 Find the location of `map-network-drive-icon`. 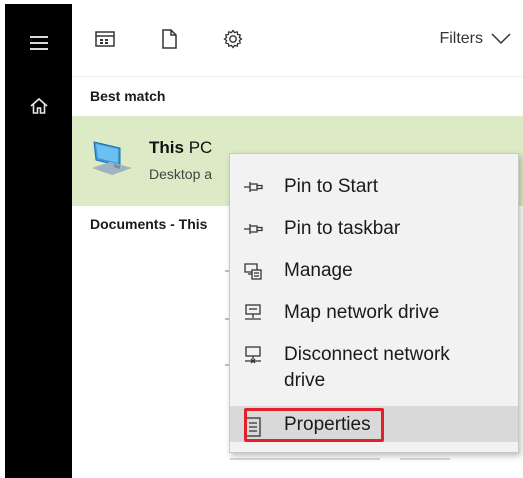

map-network-drive-icon is located at coordinates (253, 312).